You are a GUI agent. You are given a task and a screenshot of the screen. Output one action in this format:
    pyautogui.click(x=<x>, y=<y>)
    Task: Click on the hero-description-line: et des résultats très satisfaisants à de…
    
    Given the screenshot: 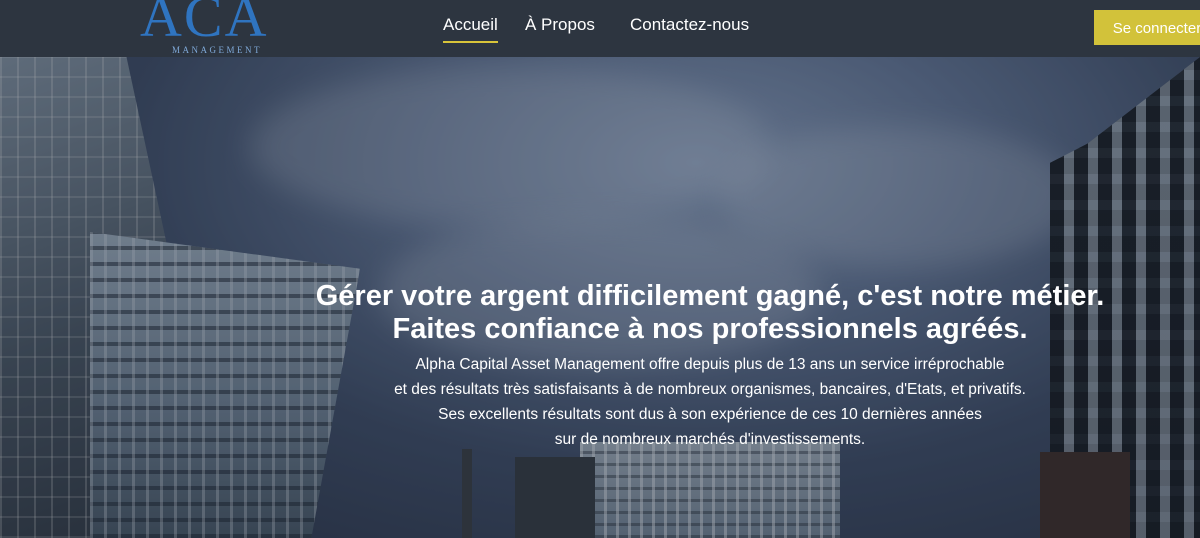 What is the action you would take?
    pyautogui.click(x=710, y=389)
    